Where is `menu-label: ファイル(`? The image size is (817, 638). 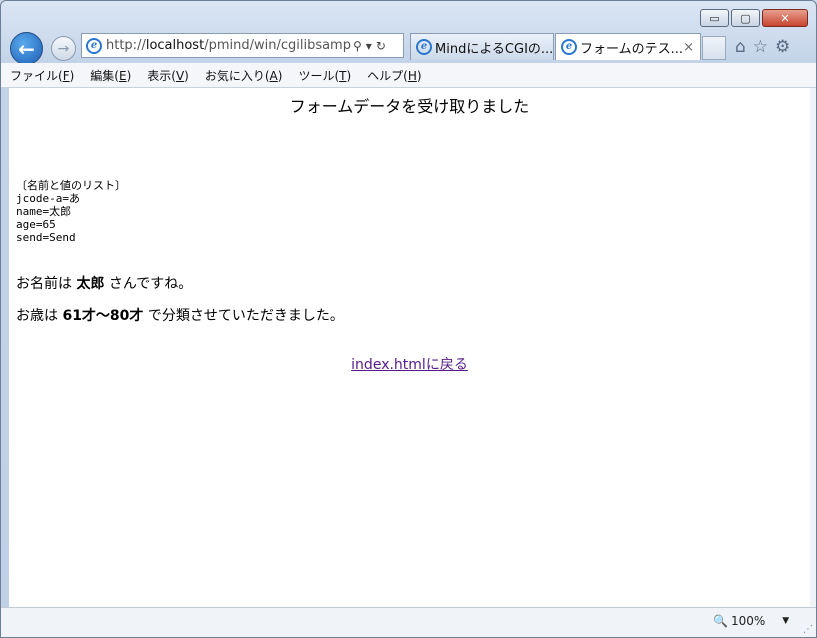 menu-label: ファイル( is located at coordinates (36, 75).